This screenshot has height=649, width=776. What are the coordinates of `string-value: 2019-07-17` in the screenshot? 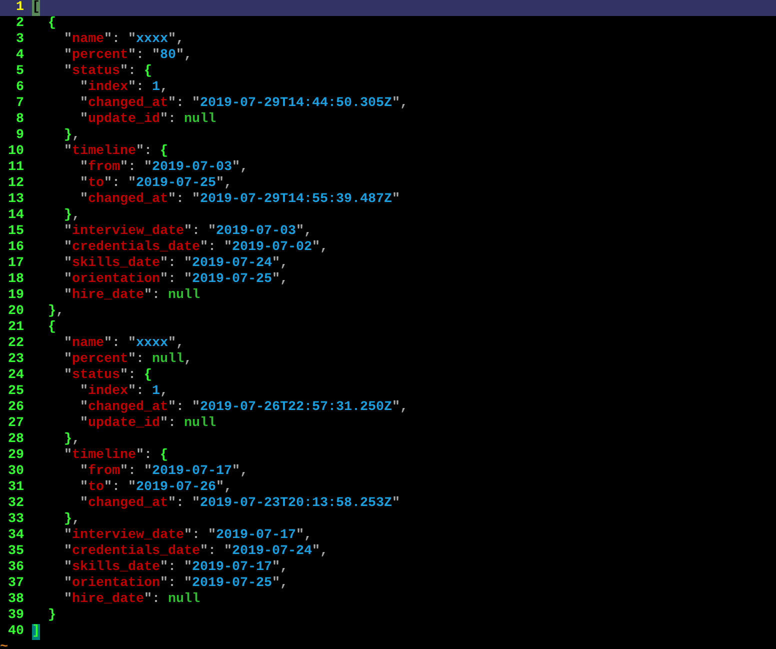 It's located at (192, 472).